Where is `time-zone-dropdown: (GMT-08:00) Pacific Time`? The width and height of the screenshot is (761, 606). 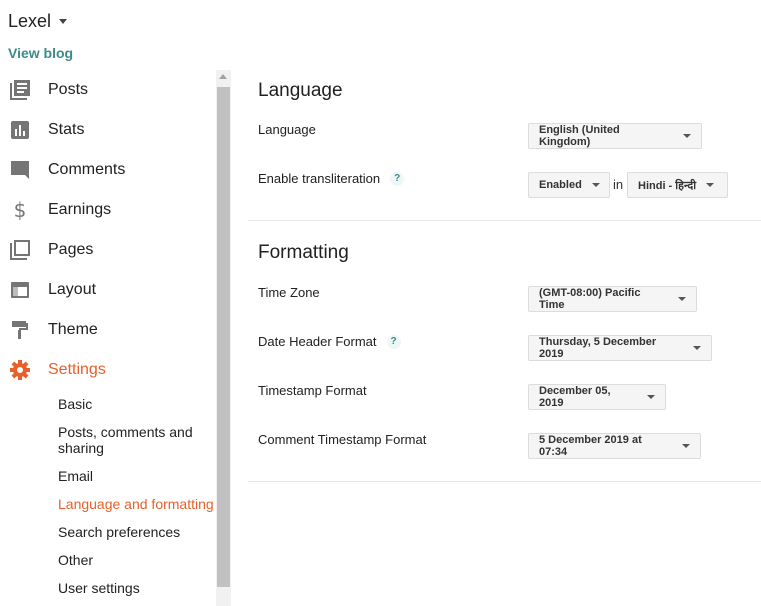
time-zone-dropdown: (GMT-08:00) Pacific Time is located at coordinates (612, 299).